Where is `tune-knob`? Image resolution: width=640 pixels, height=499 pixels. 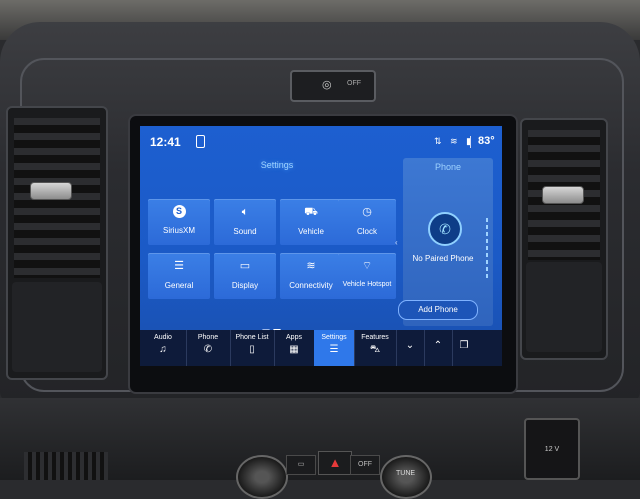
tune-knob is located at coordinates (406, 477).